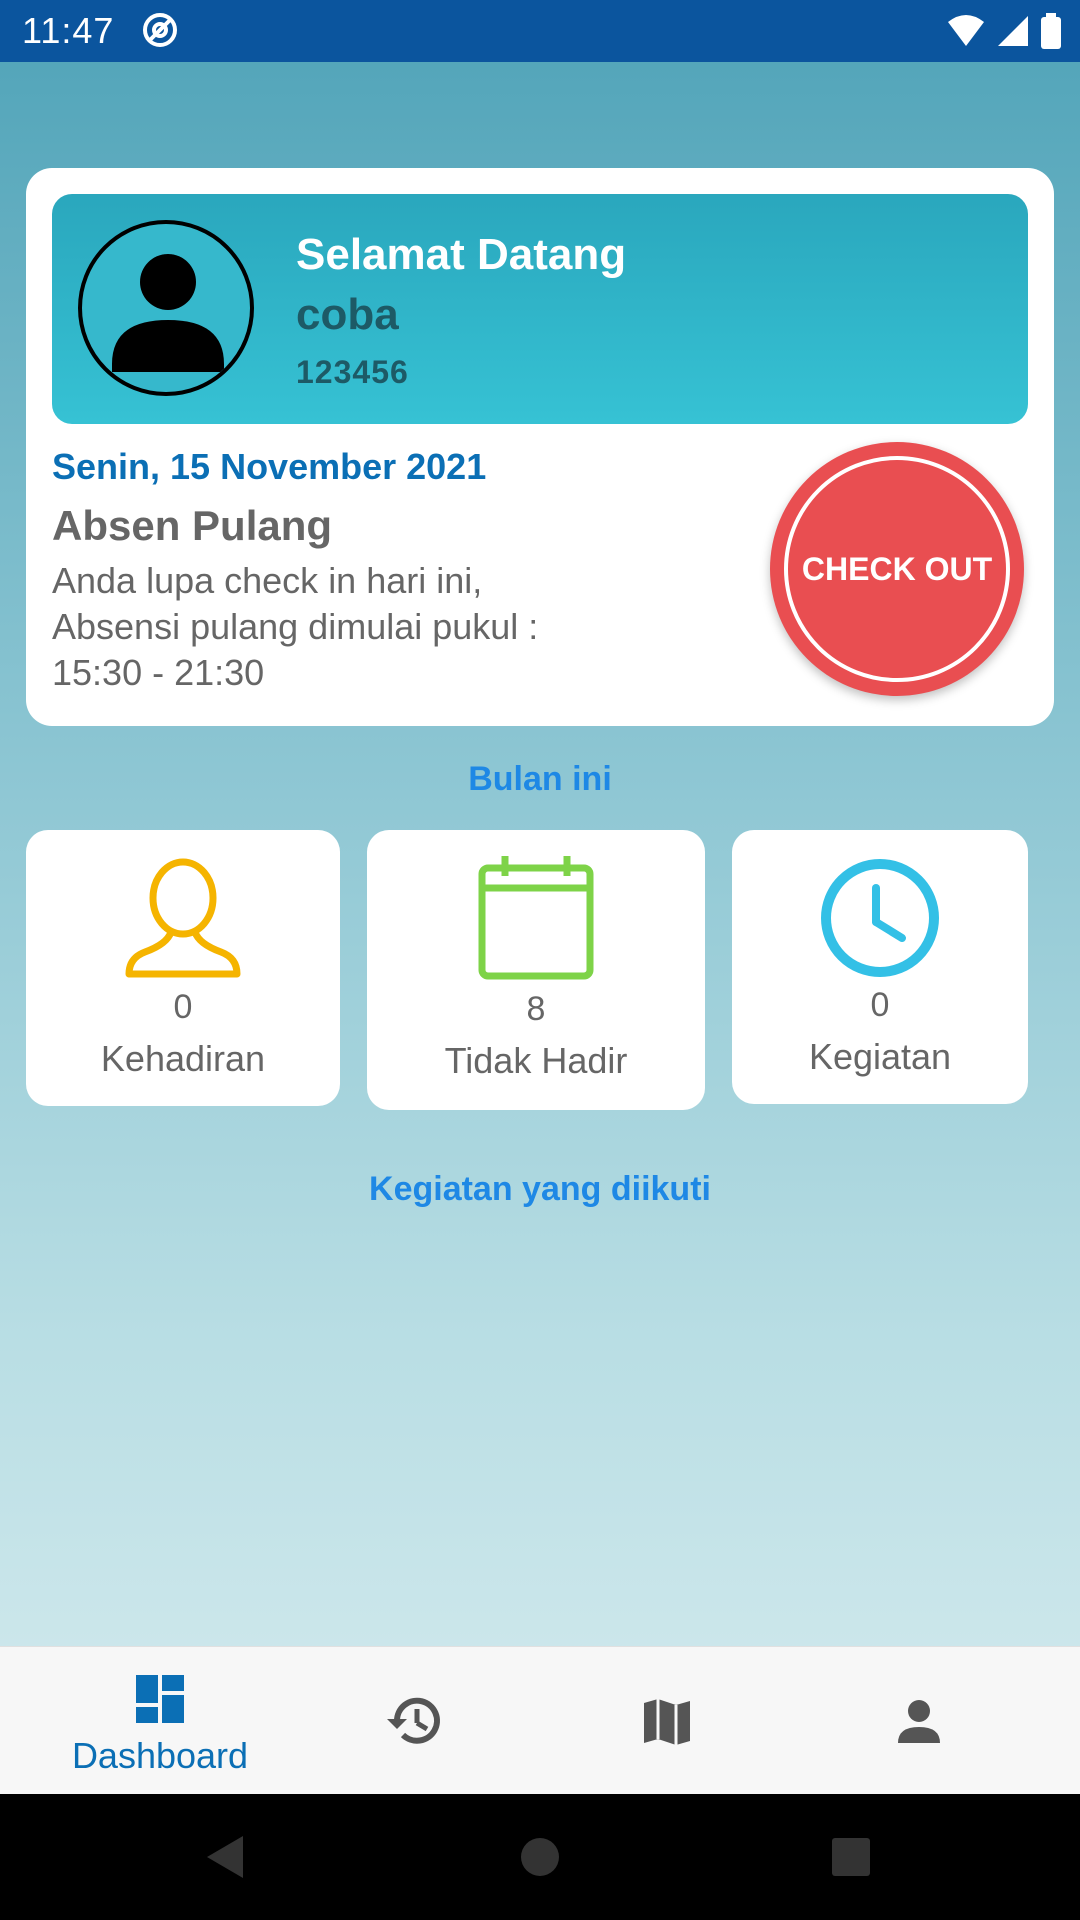 This screenshot has height=1920, width=1080. Describe the element at coordinates (183, 918) in the screenshot. I see `person-outline-icon` at that location.